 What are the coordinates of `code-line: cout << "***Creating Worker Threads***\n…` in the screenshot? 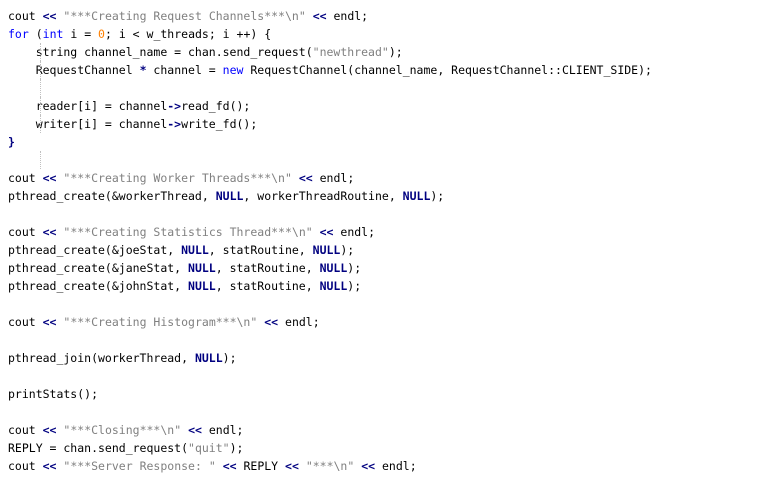 It's located at (330, 178).